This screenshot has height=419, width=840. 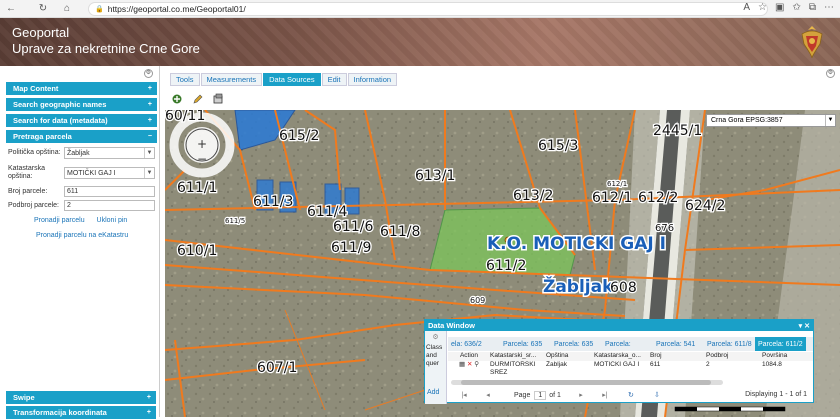 What do you see at coordinates (185, 79) in the screenshot?
I see `tab-tools: Tools` at bounding box center [185, 79].